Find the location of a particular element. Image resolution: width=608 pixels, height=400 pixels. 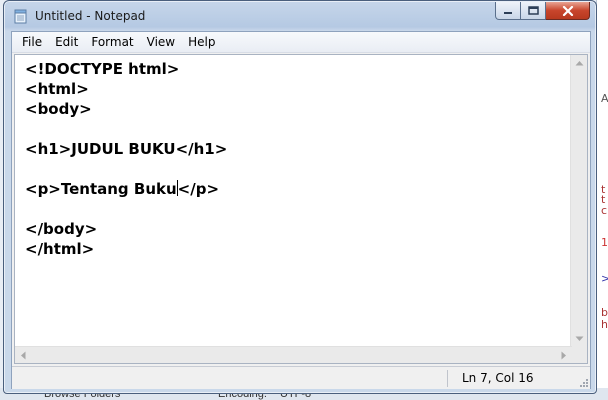

editor-line: <!DOCTYPE html> is located at coordinates (102, 69).